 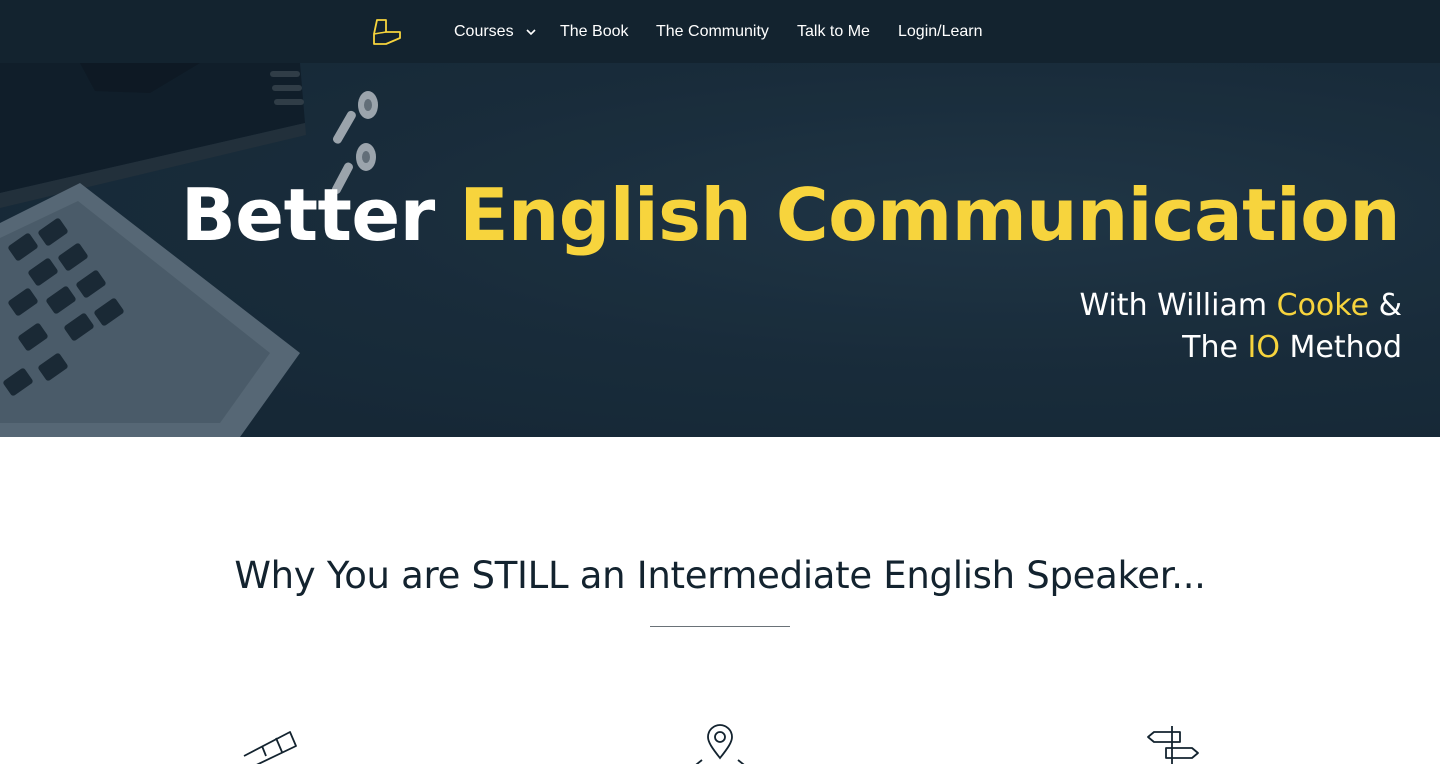 I want to click on nav-item-courses: Courses, so click(x=495, y=32).